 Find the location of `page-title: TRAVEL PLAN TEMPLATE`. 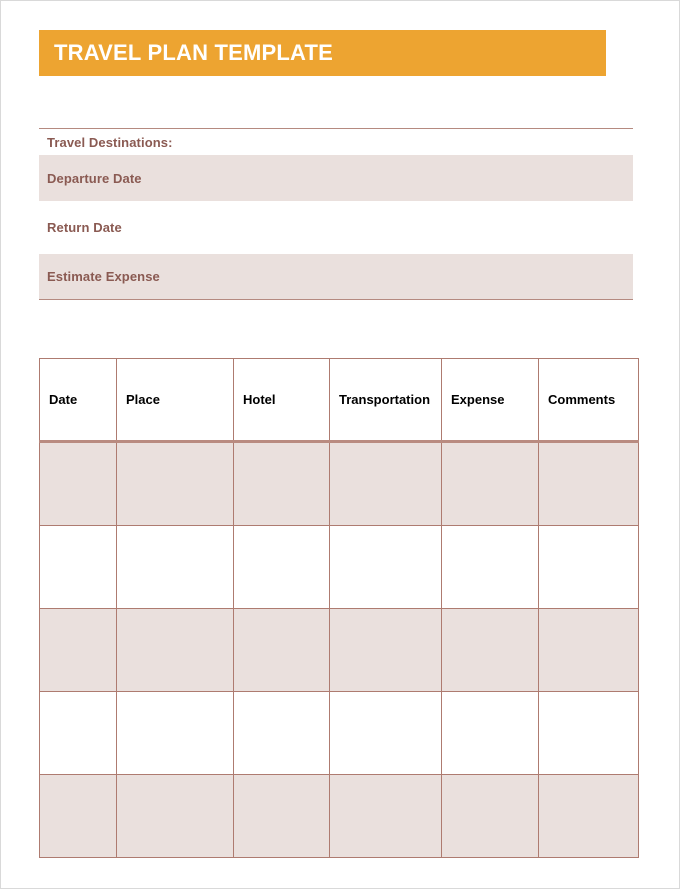

page-title: TRAVEL PLAN TEMPLATE is located at coordinates (193, 52).